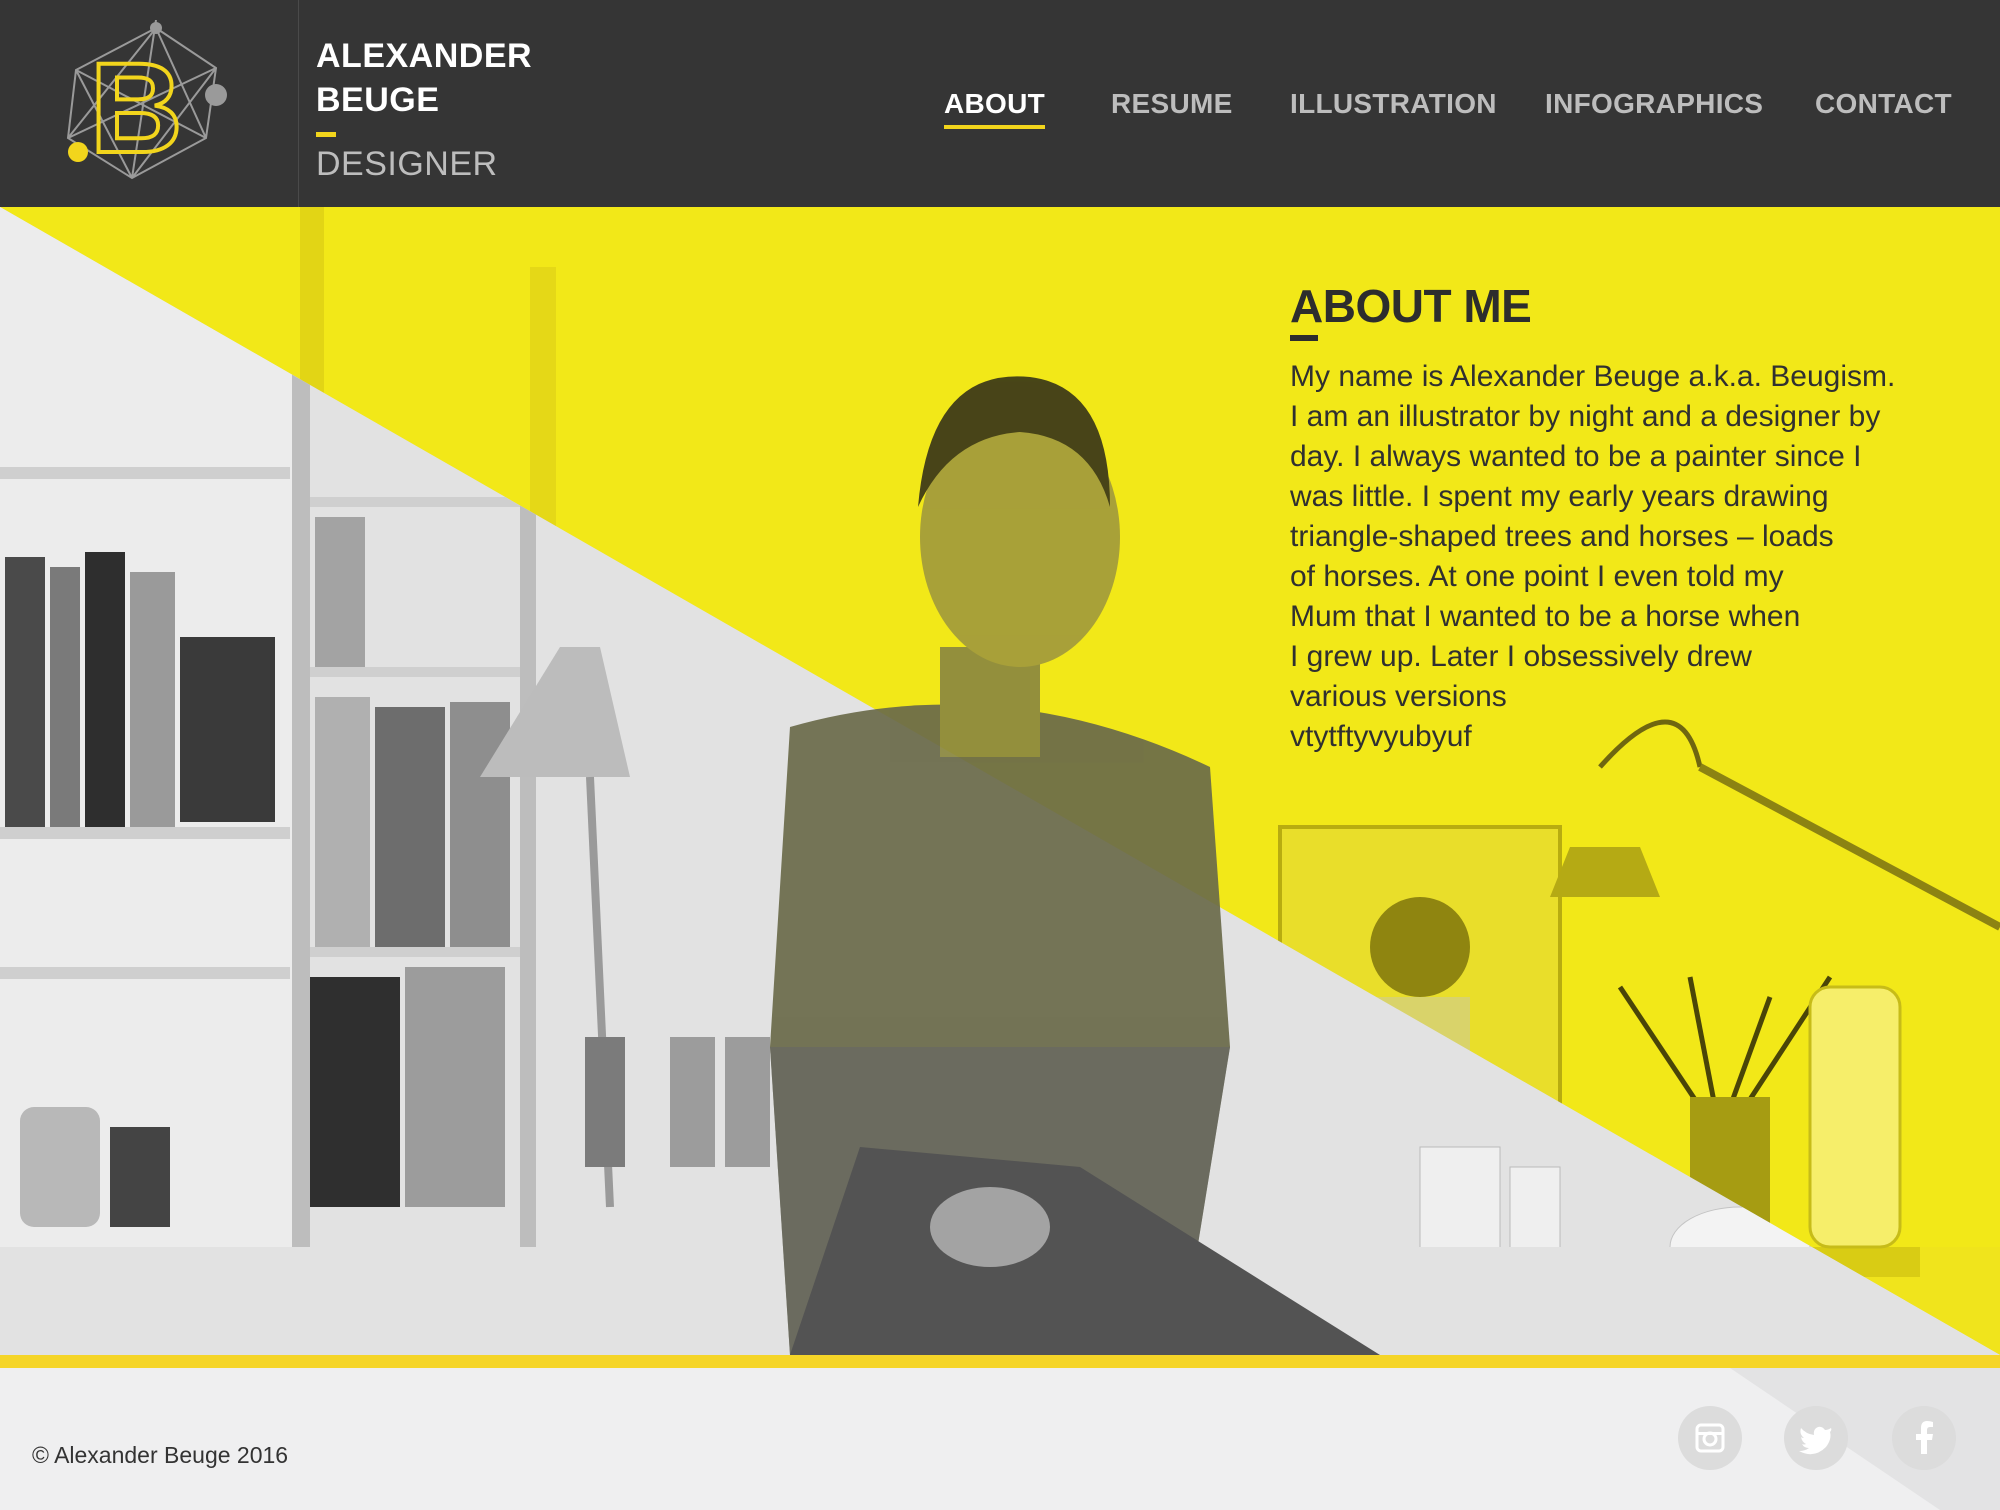 The width and height of the screenshot is (2000, 1510). What do you see at coordinates (995, 108) in the screenshot?
I see `nav-about: ABOUT` at bounding box center [995, 108].